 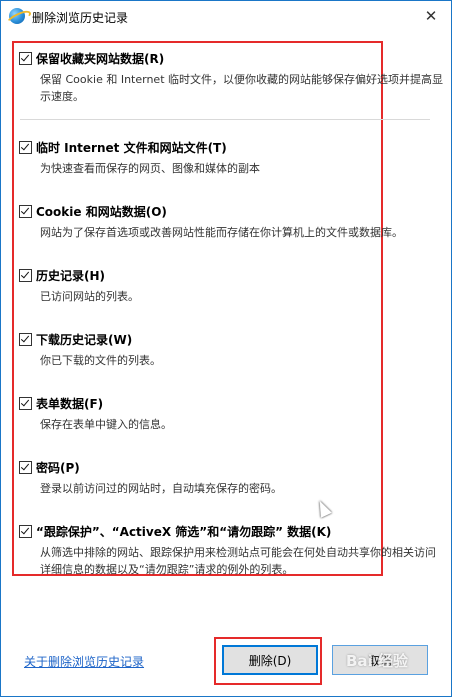 What do you see at coordinates (25, 339) in the screenshot?
I see `checkbox-download-history` at bounding box center [25, 339].